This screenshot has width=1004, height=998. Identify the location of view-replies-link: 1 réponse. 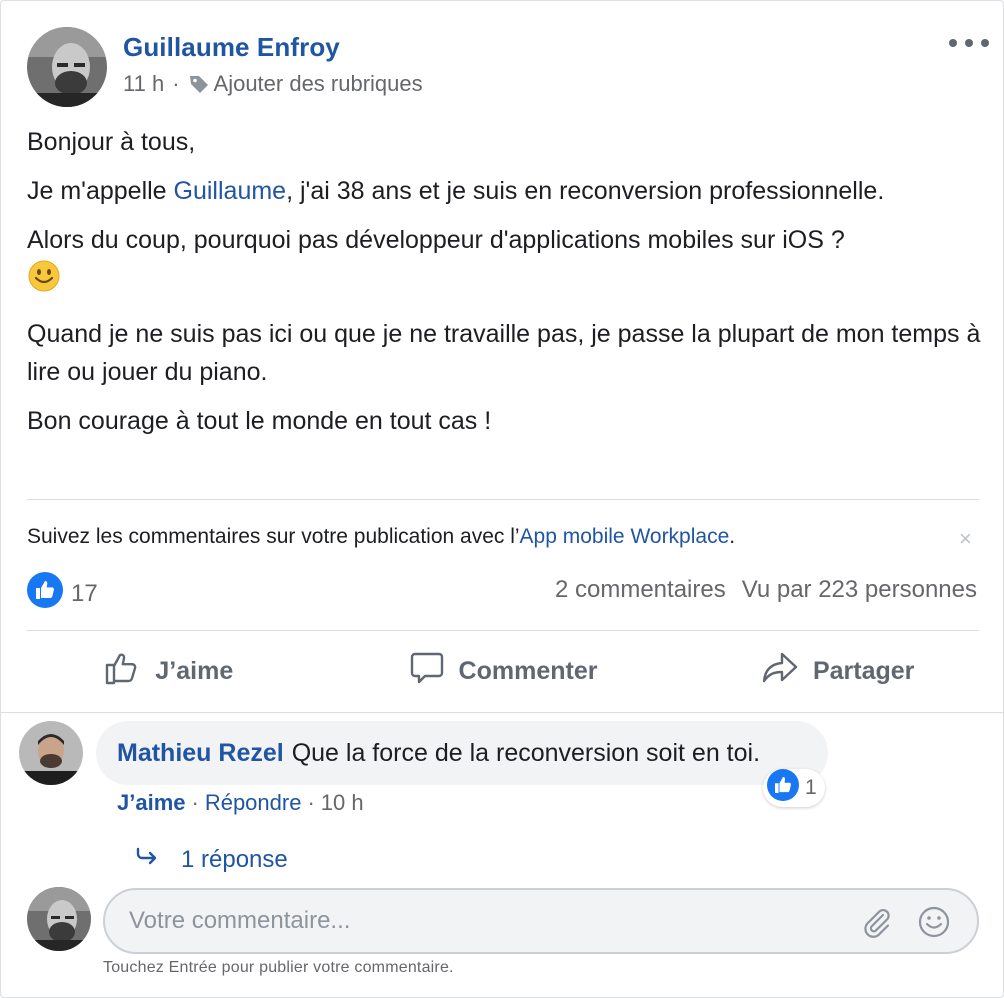
(211, 860).